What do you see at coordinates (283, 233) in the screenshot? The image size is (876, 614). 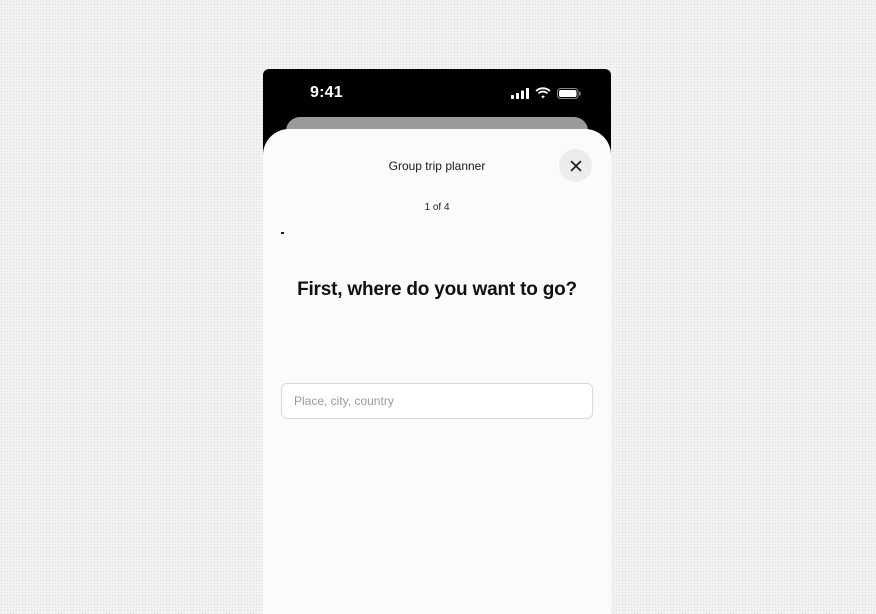 I see `progress-bar-fill` at bounding box center [283, 233].